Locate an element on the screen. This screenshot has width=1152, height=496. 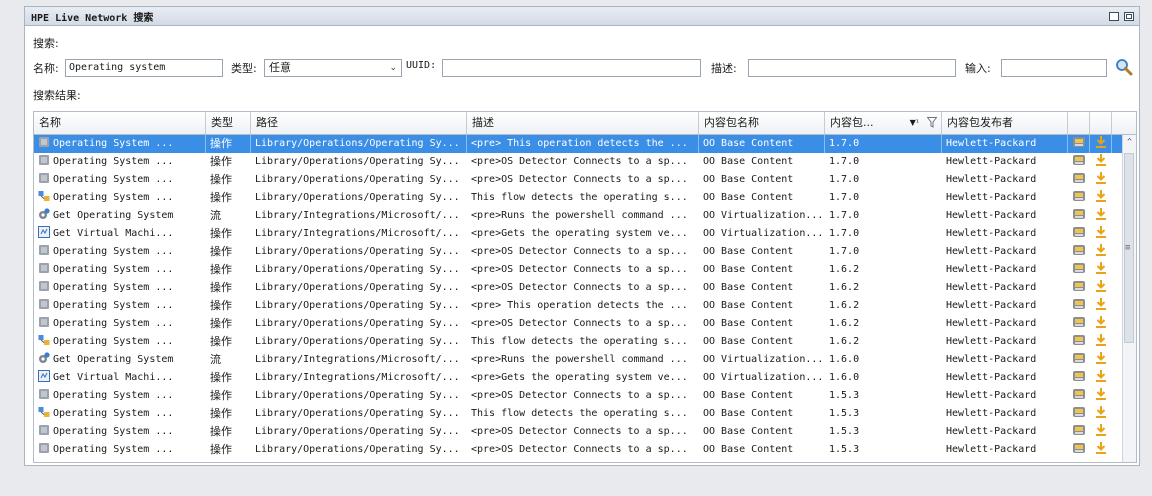
maximize-button is located at coordinates (1114, 16).